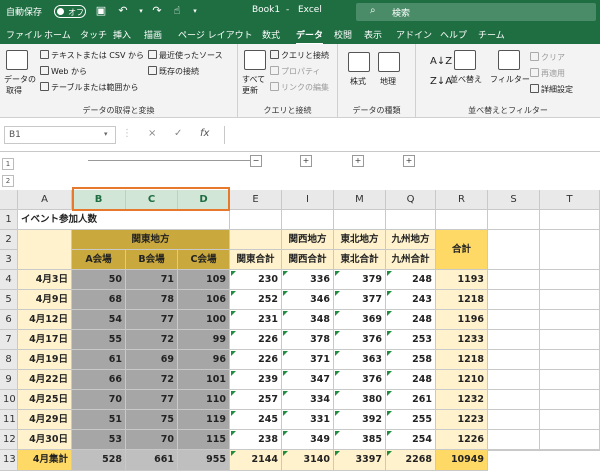  Describe the element at coordinates (152, 360) in the screenshot. I see `kanto-value-cell: 69` at that location.